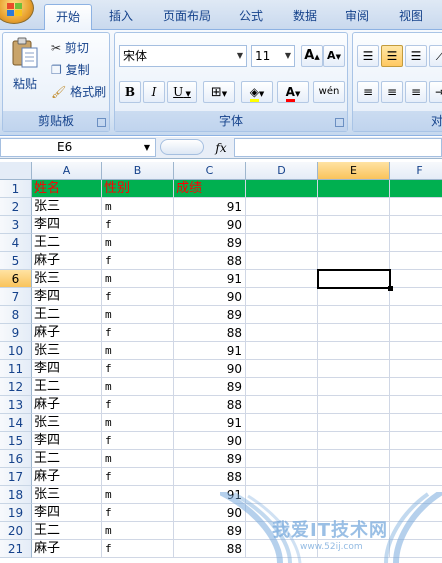 The width and height of the screenshot is (442, 563). What do you see at coordinates (16, 297) in the screenshot?
I see `row-header: 7` at bounding box center [16, 297].